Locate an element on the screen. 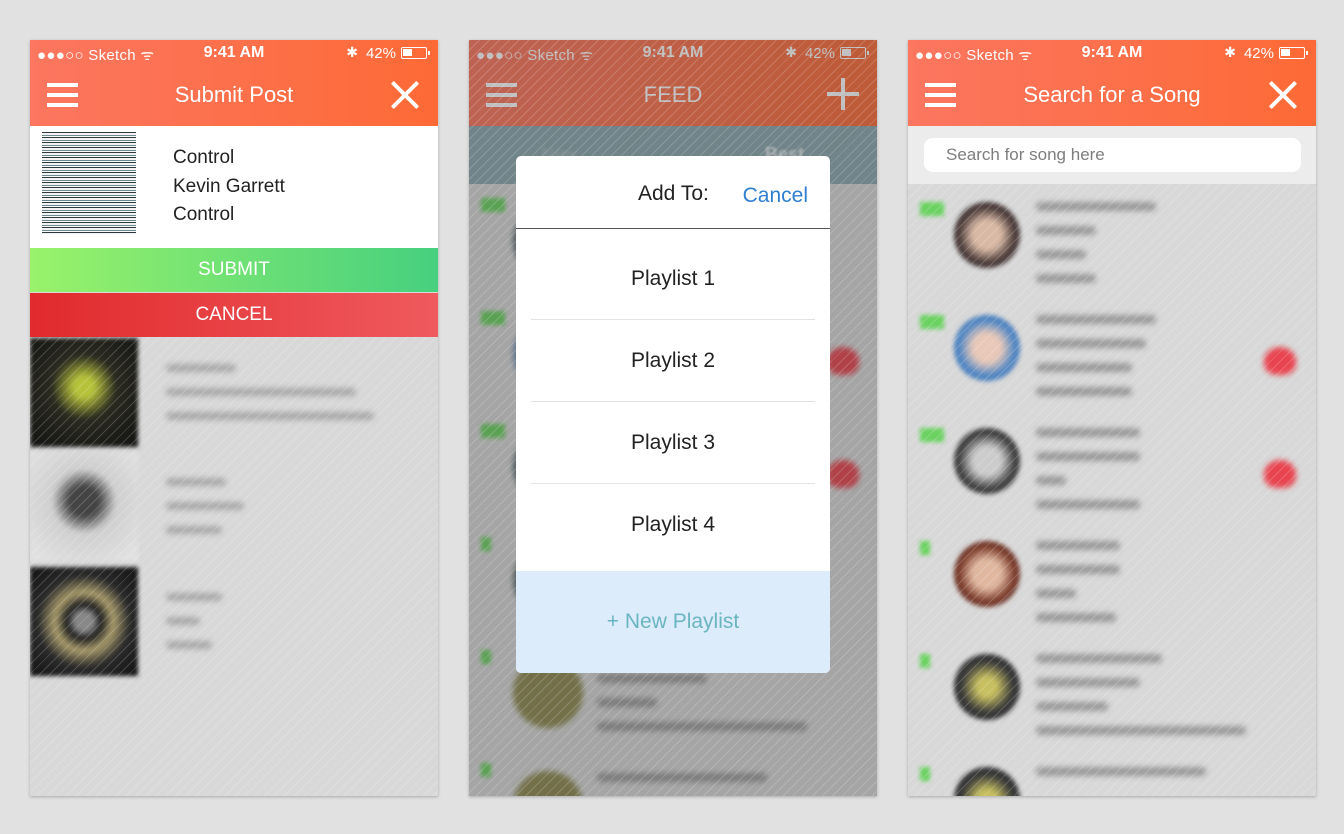 Image resolution: width=1344 pixels, height=834 pixels. playlist-item: Playlist 2 is located at coordinates (673, 361).